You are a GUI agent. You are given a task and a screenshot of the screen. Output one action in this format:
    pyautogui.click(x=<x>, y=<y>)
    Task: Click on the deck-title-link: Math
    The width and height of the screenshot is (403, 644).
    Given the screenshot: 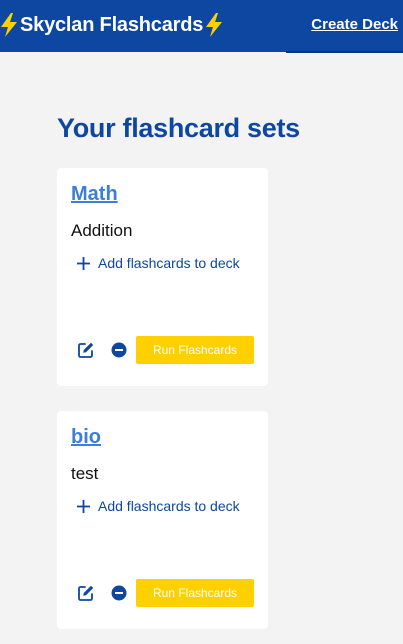 What is the action you would take?
    pyautogui.click(x=94, y=194)
    